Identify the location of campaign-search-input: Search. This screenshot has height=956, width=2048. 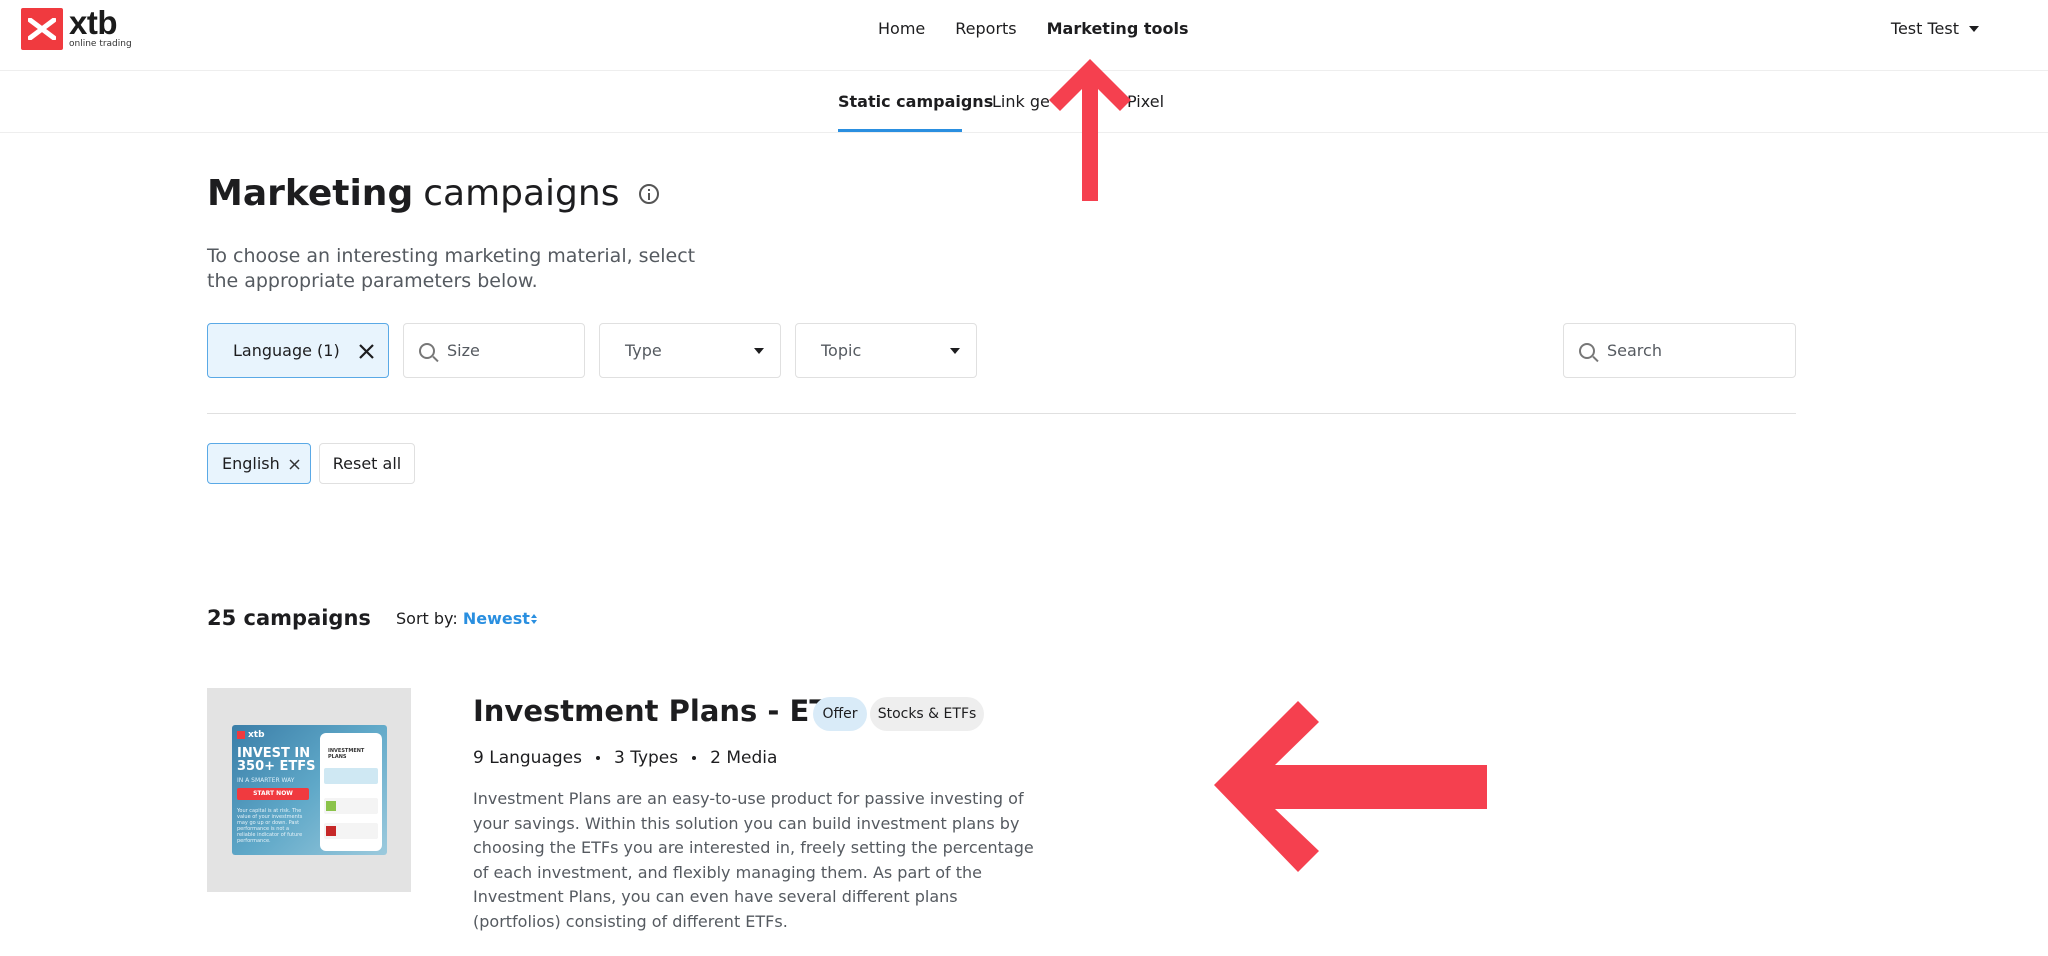
(1679, 350).